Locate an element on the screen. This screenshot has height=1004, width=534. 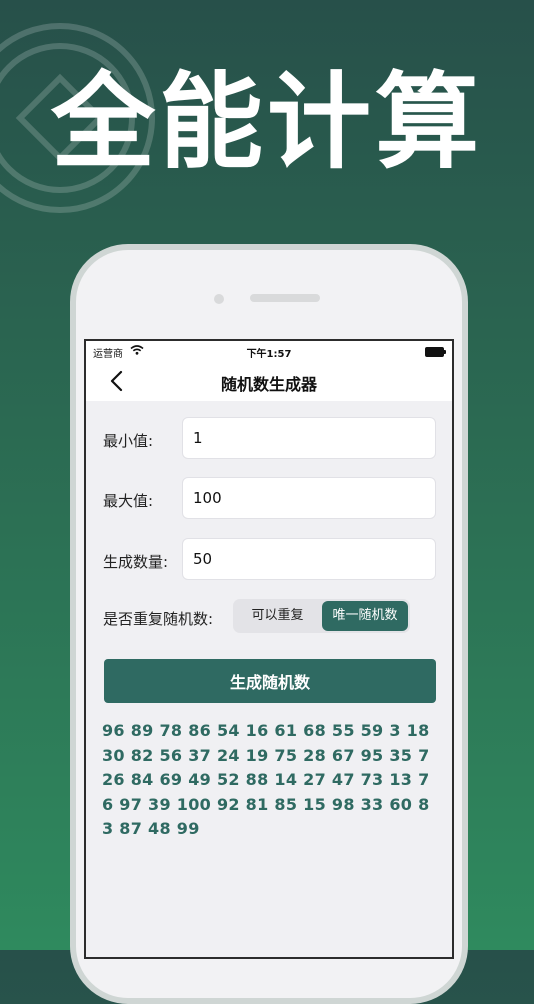
repeat-label: 是否重复随机数: is located at coordinates (158, 619).